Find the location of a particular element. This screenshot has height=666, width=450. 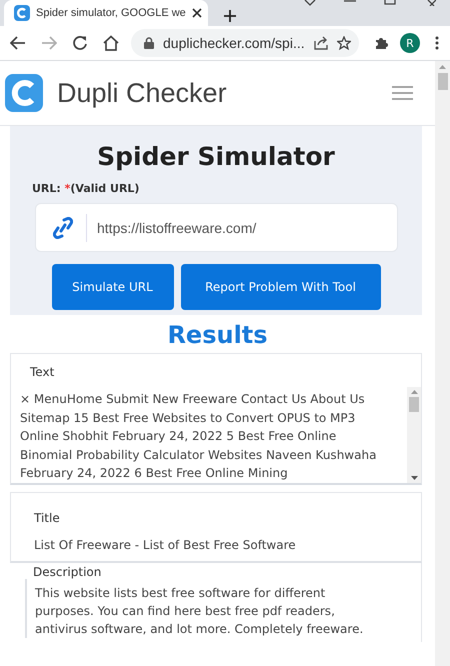

tool-title: Spider Simulator is located at coordinates (216, 157).